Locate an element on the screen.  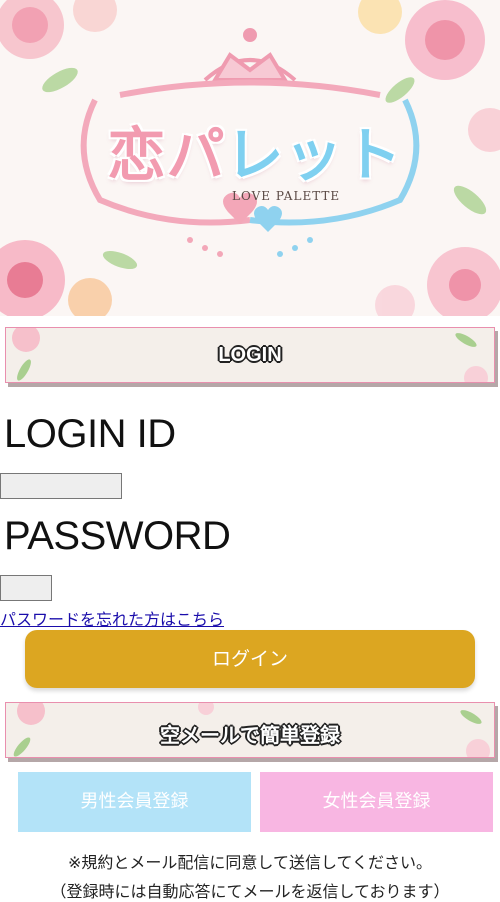
terms-notice: ※規約とメール配信に同意して送信してください。 is located at coordinates (250, 862).